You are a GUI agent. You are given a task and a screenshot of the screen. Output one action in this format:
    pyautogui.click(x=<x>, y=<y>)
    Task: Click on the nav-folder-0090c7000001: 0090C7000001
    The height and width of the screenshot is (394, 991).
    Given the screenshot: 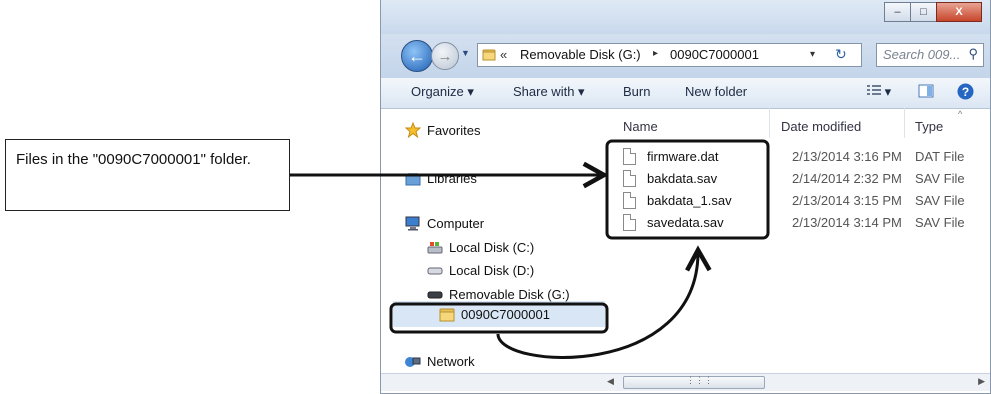 What is the action you would take?
    pyautogui.click(x=494, y=314)
    